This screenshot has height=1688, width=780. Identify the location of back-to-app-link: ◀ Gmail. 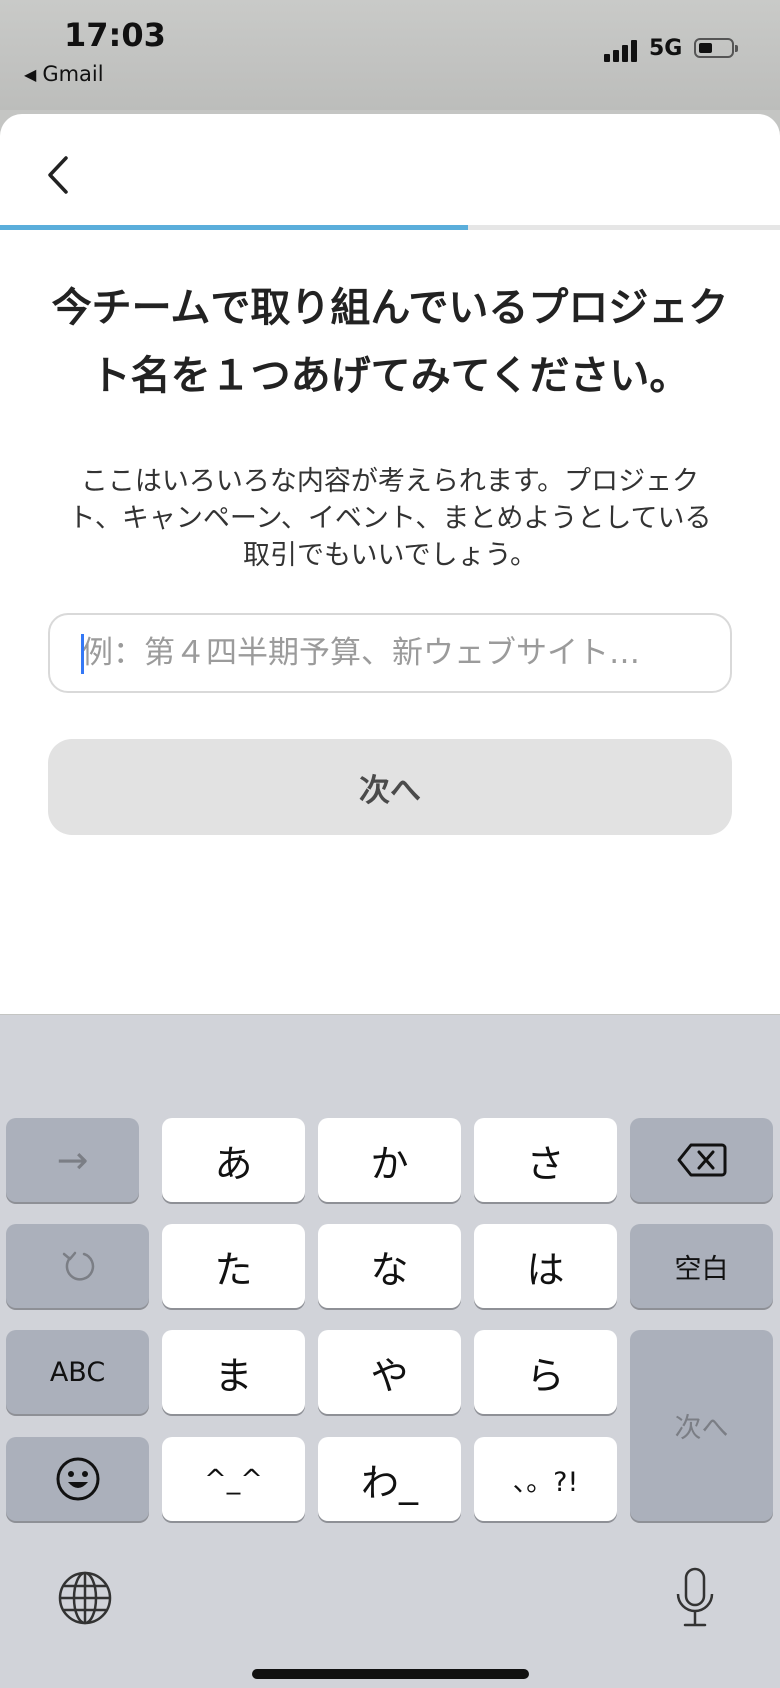
(64, 74).